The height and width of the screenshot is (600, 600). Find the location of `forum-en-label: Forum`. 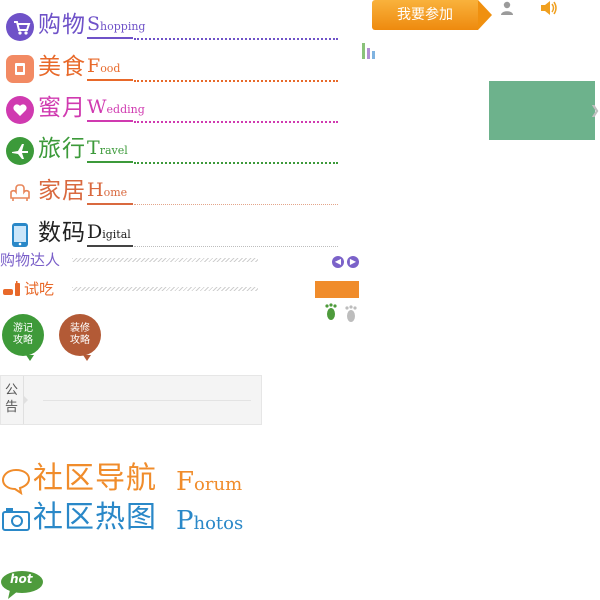

forum-en-label: Forum is located at coordinates (209, 482).